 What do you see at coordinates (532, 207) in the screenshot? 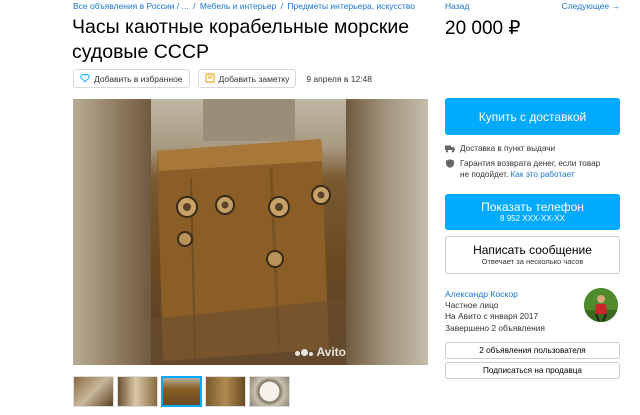
I see `show-phone-label: Показать телефон` at bounding box center [532, 207].